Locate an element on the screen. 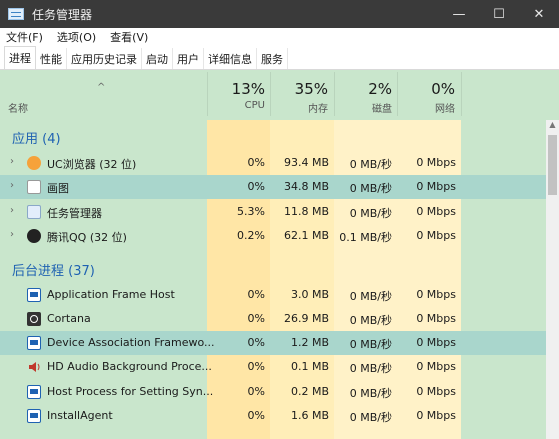 The width and height of the screenshot is (559, 439). speaker-icon is located at coordinates (34, 367).